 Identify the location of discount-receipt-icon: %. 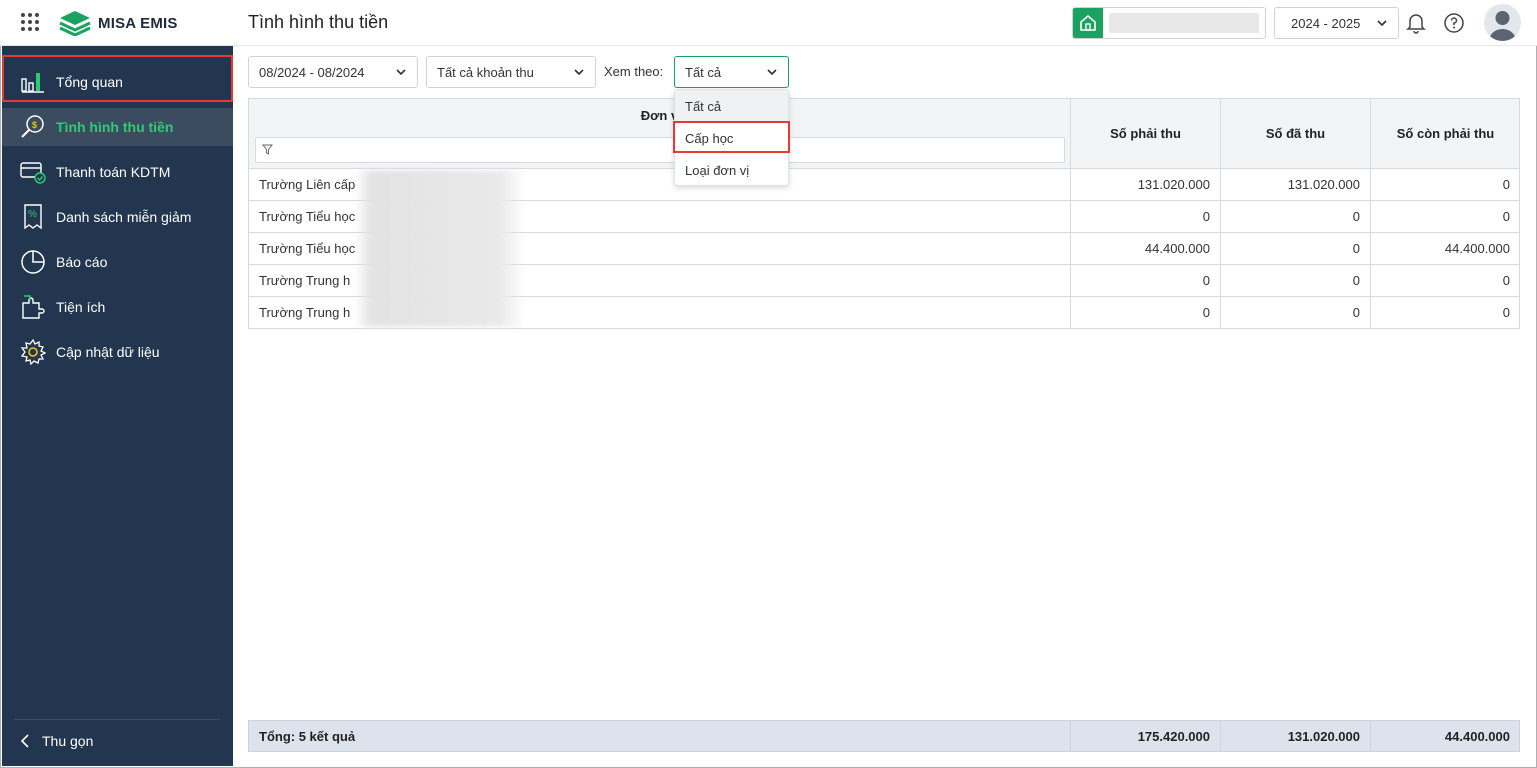
(33, 217).